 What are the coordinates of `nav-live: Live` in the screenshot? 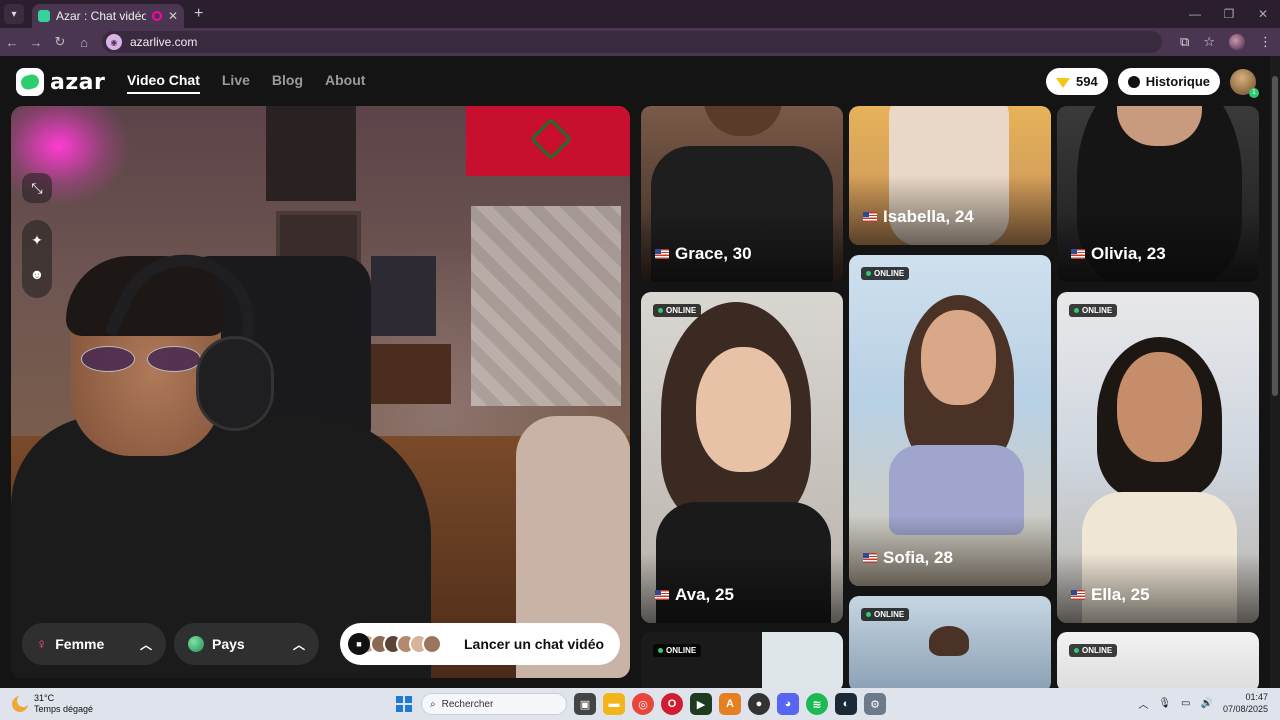 It's located at (236, 83).